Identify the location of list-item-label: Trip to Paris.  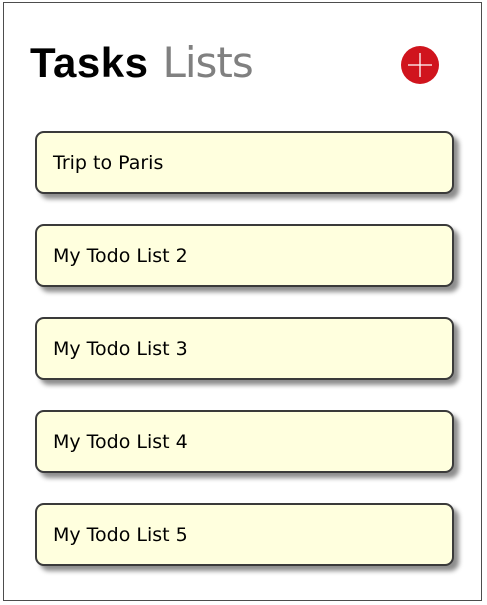
(108, 162).